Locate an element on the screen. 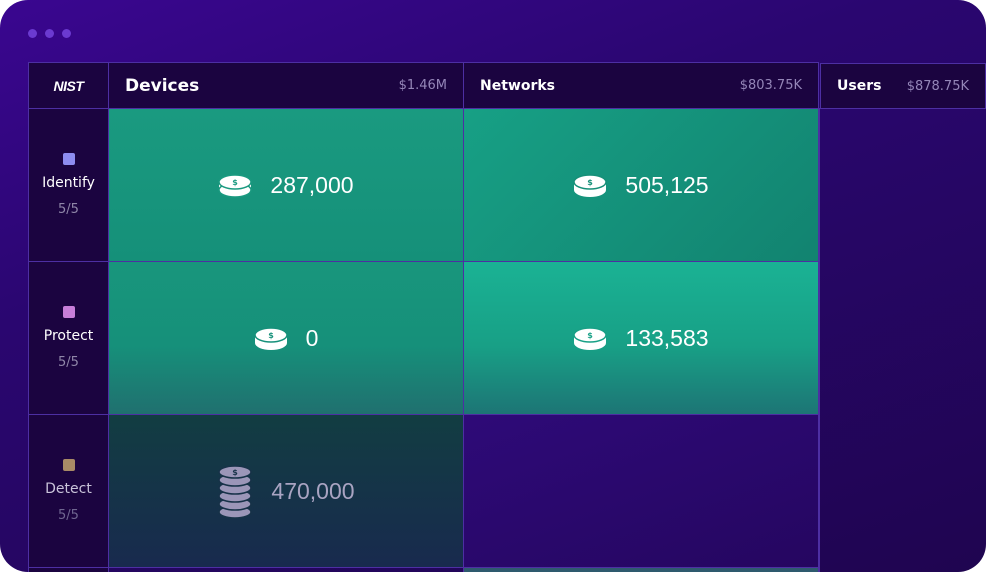 The image size is (986, 572). row-header-protect: Protect 5/5 is located at coordinates (68, 338).